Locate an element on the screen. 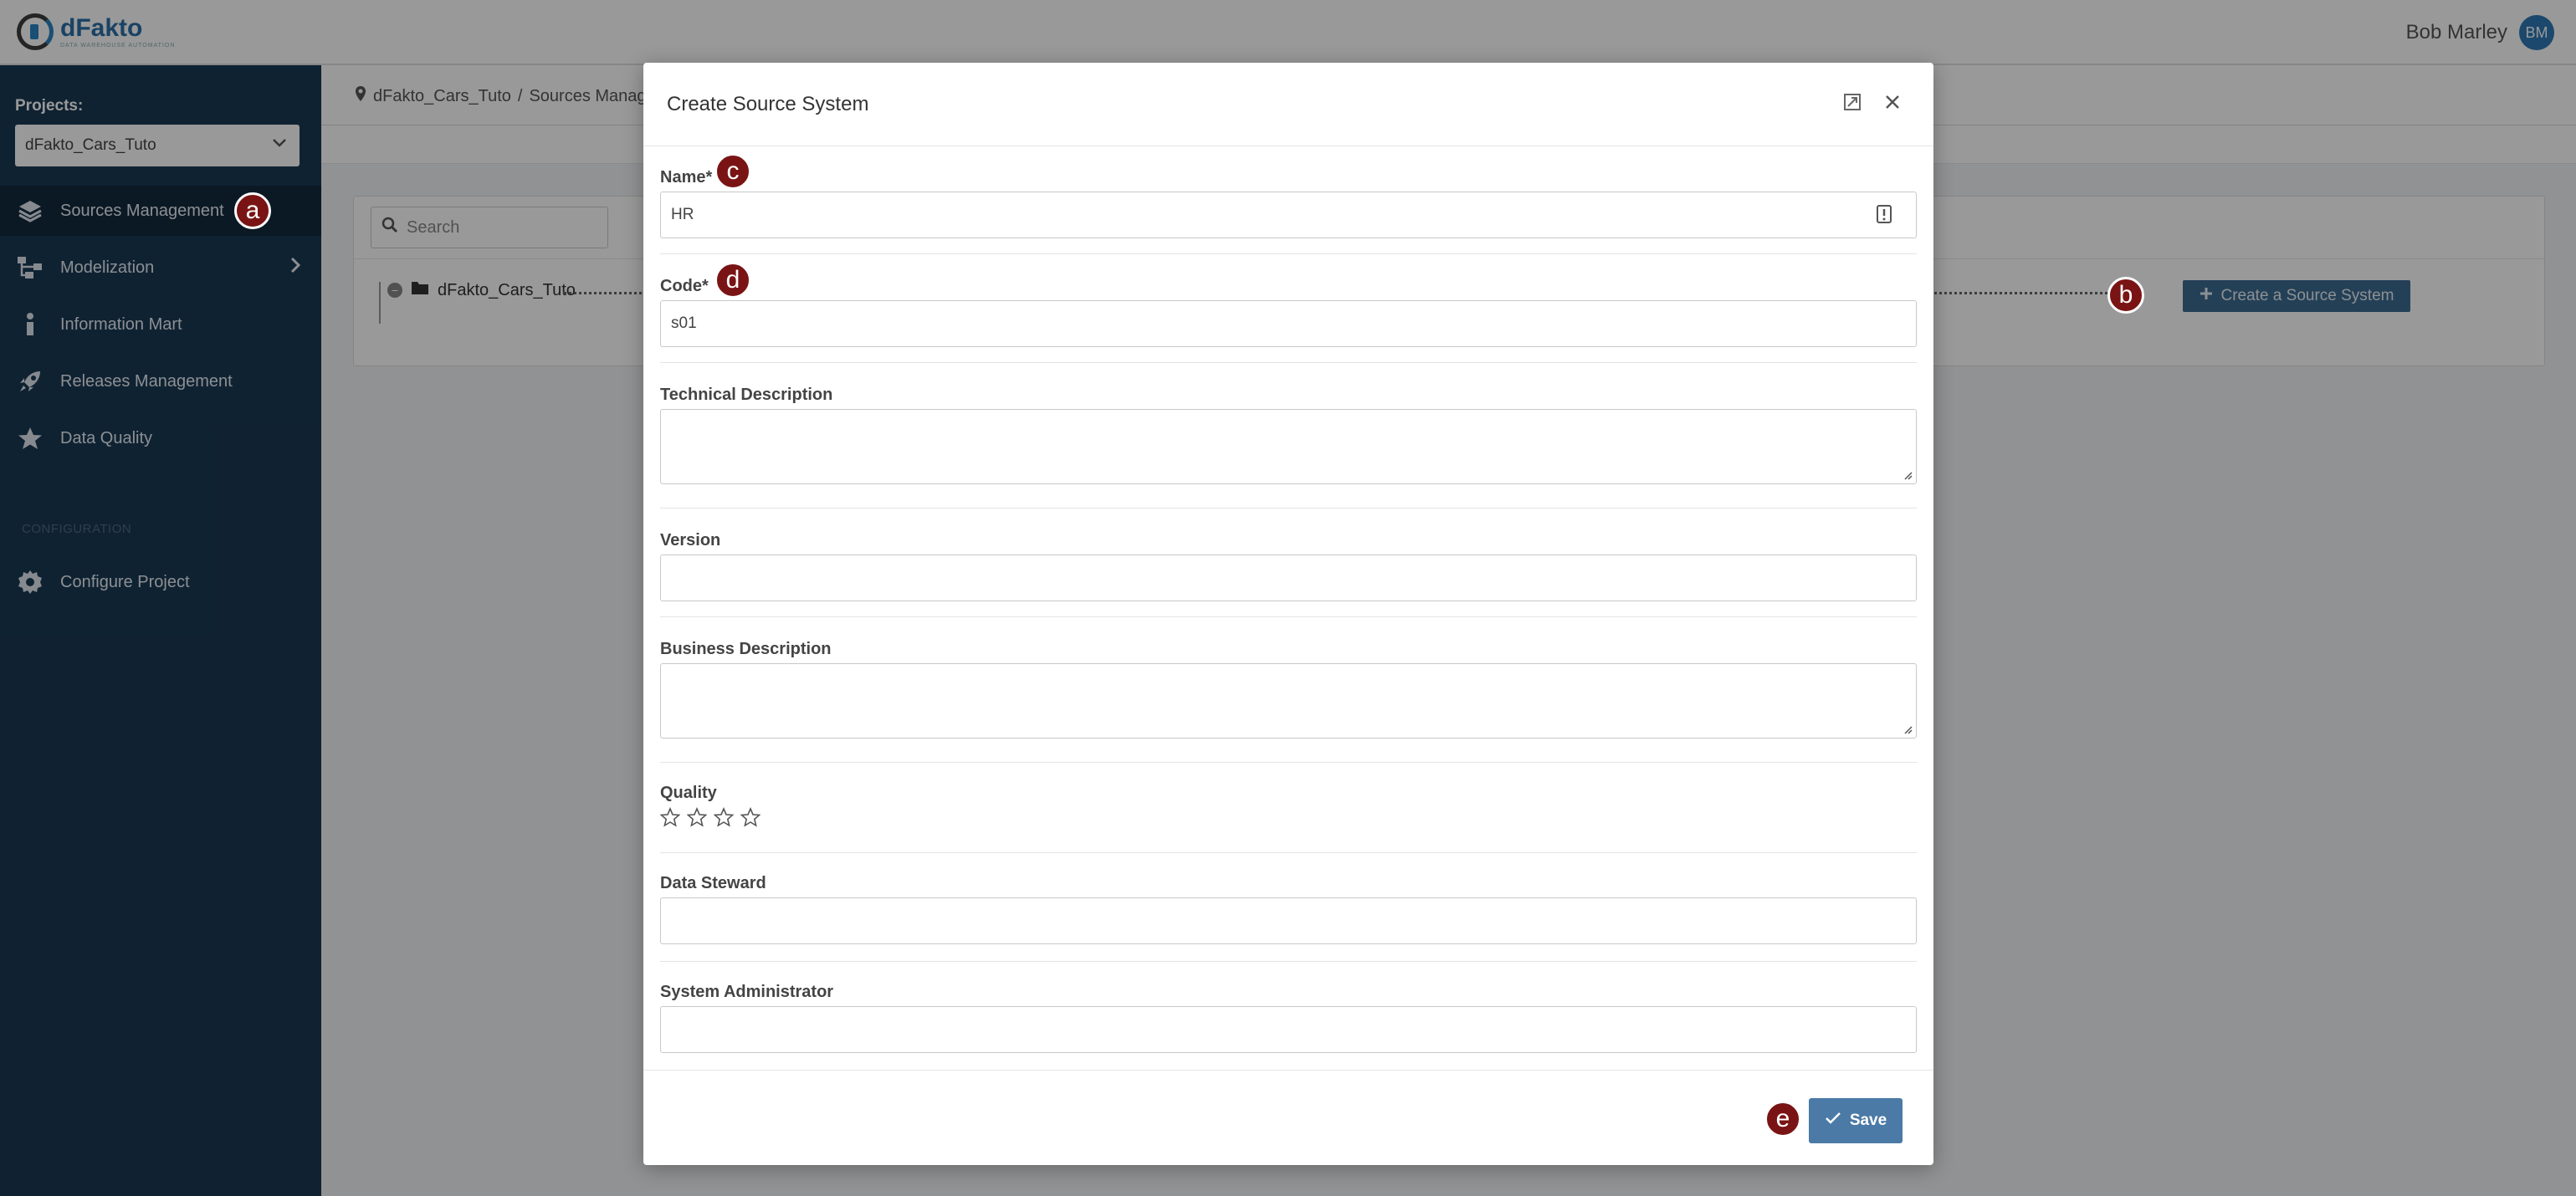 The width and height of the screenshot is (2576, 1196). business-description-field is located at coordinates (1289, 701).